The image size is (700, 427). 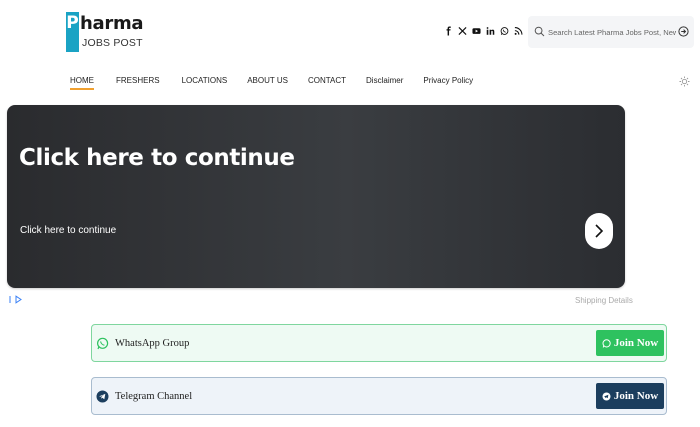 I want to click on youtube-icon, so click(x=476, y=31).